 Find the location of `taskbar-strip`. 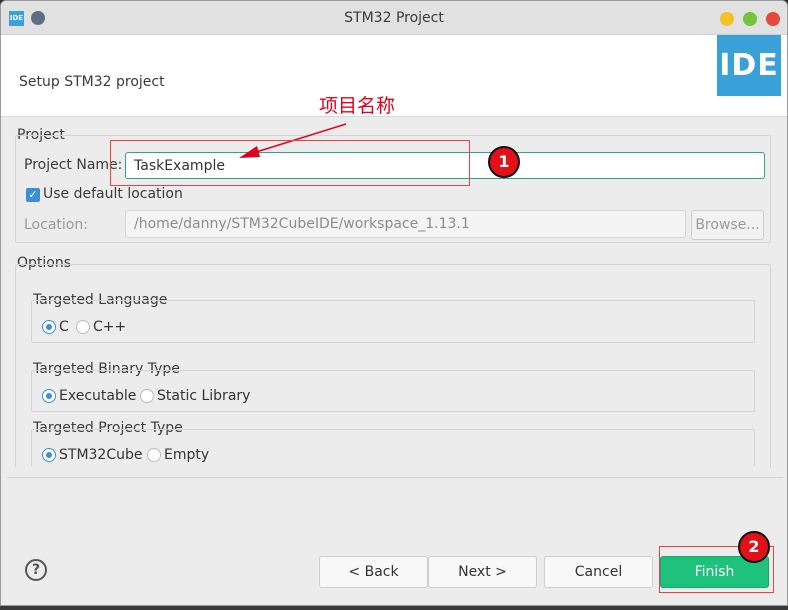

taskbar-strip is located at coordinates (394, 608).